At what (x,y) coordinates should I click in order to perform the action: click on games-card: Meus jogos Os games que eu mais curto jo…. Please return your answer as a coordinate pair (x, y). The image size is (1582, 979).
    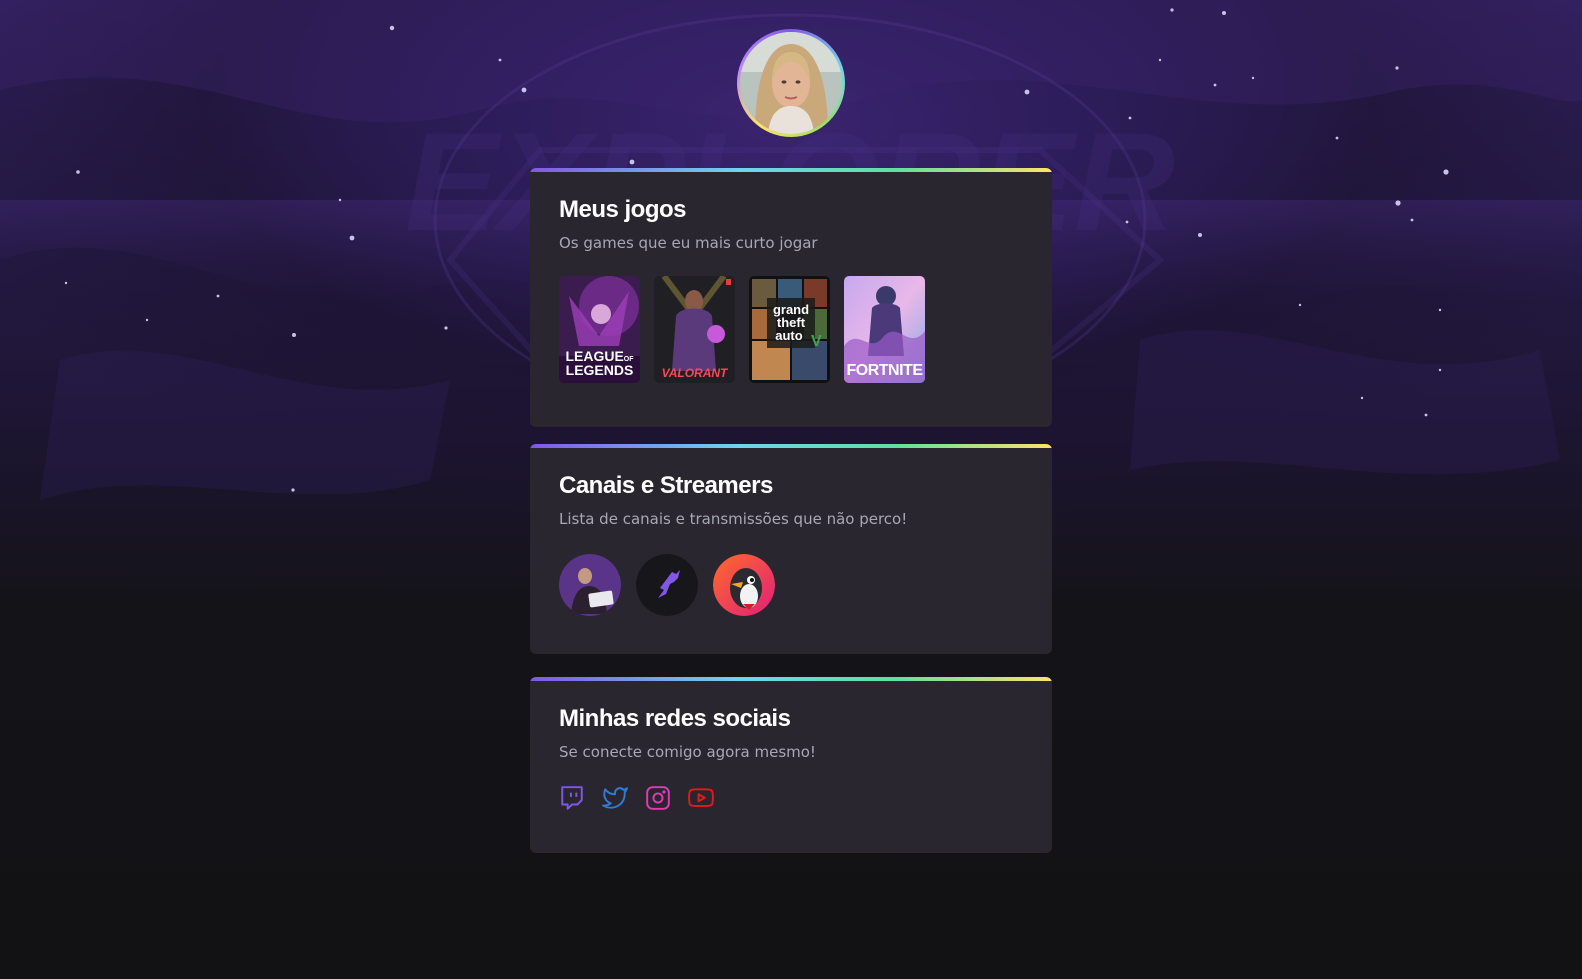
    Looking at the image, I should click on (791, 297).